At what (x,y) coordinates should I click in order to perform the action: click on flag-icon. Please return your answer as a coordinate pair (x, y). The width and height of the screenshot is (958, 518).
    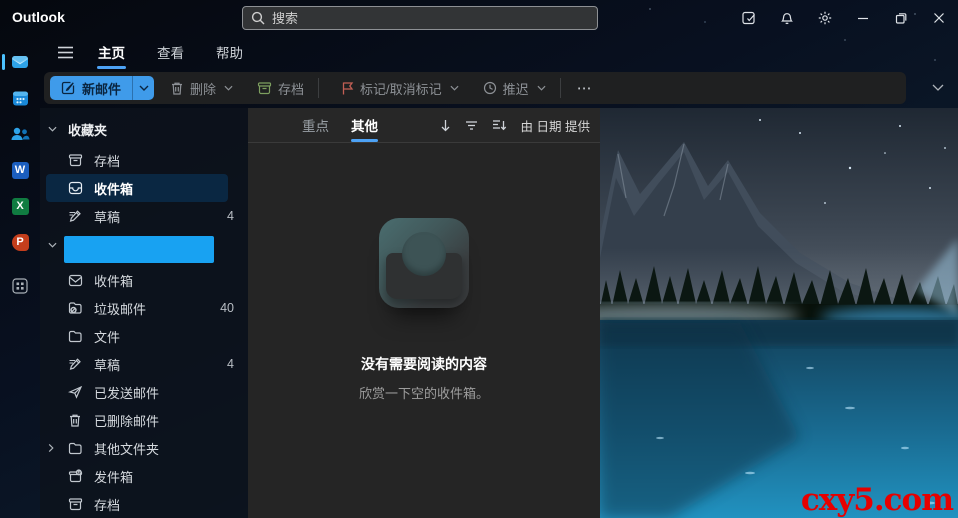
    Looking at the image, I should click on (348, 88).